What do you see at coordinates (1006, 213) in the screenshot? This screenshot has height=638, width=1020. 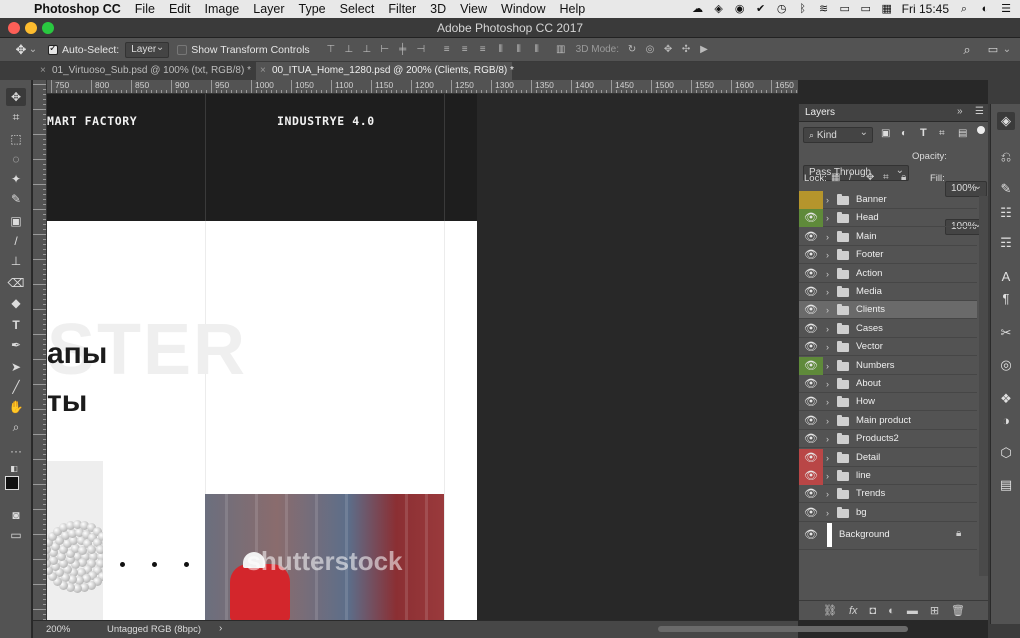 I see `adjustments-panel-icon: ☷` at bounding box center [1006, 213].